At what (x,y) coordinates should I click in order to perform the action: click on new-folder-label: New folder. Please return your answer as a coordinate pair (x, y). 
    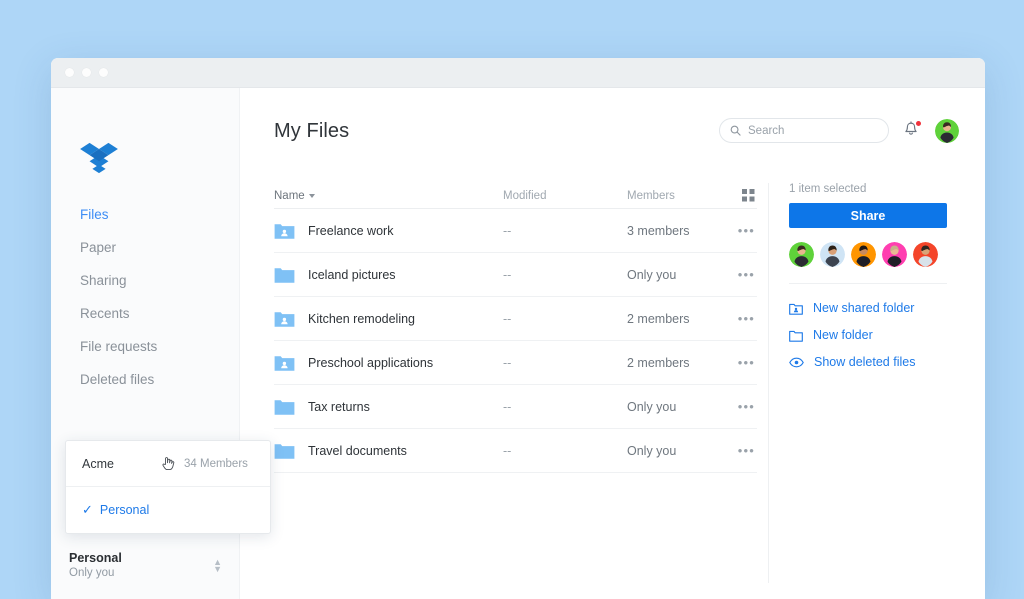
    Looking at the image, I should click on (843, 335).